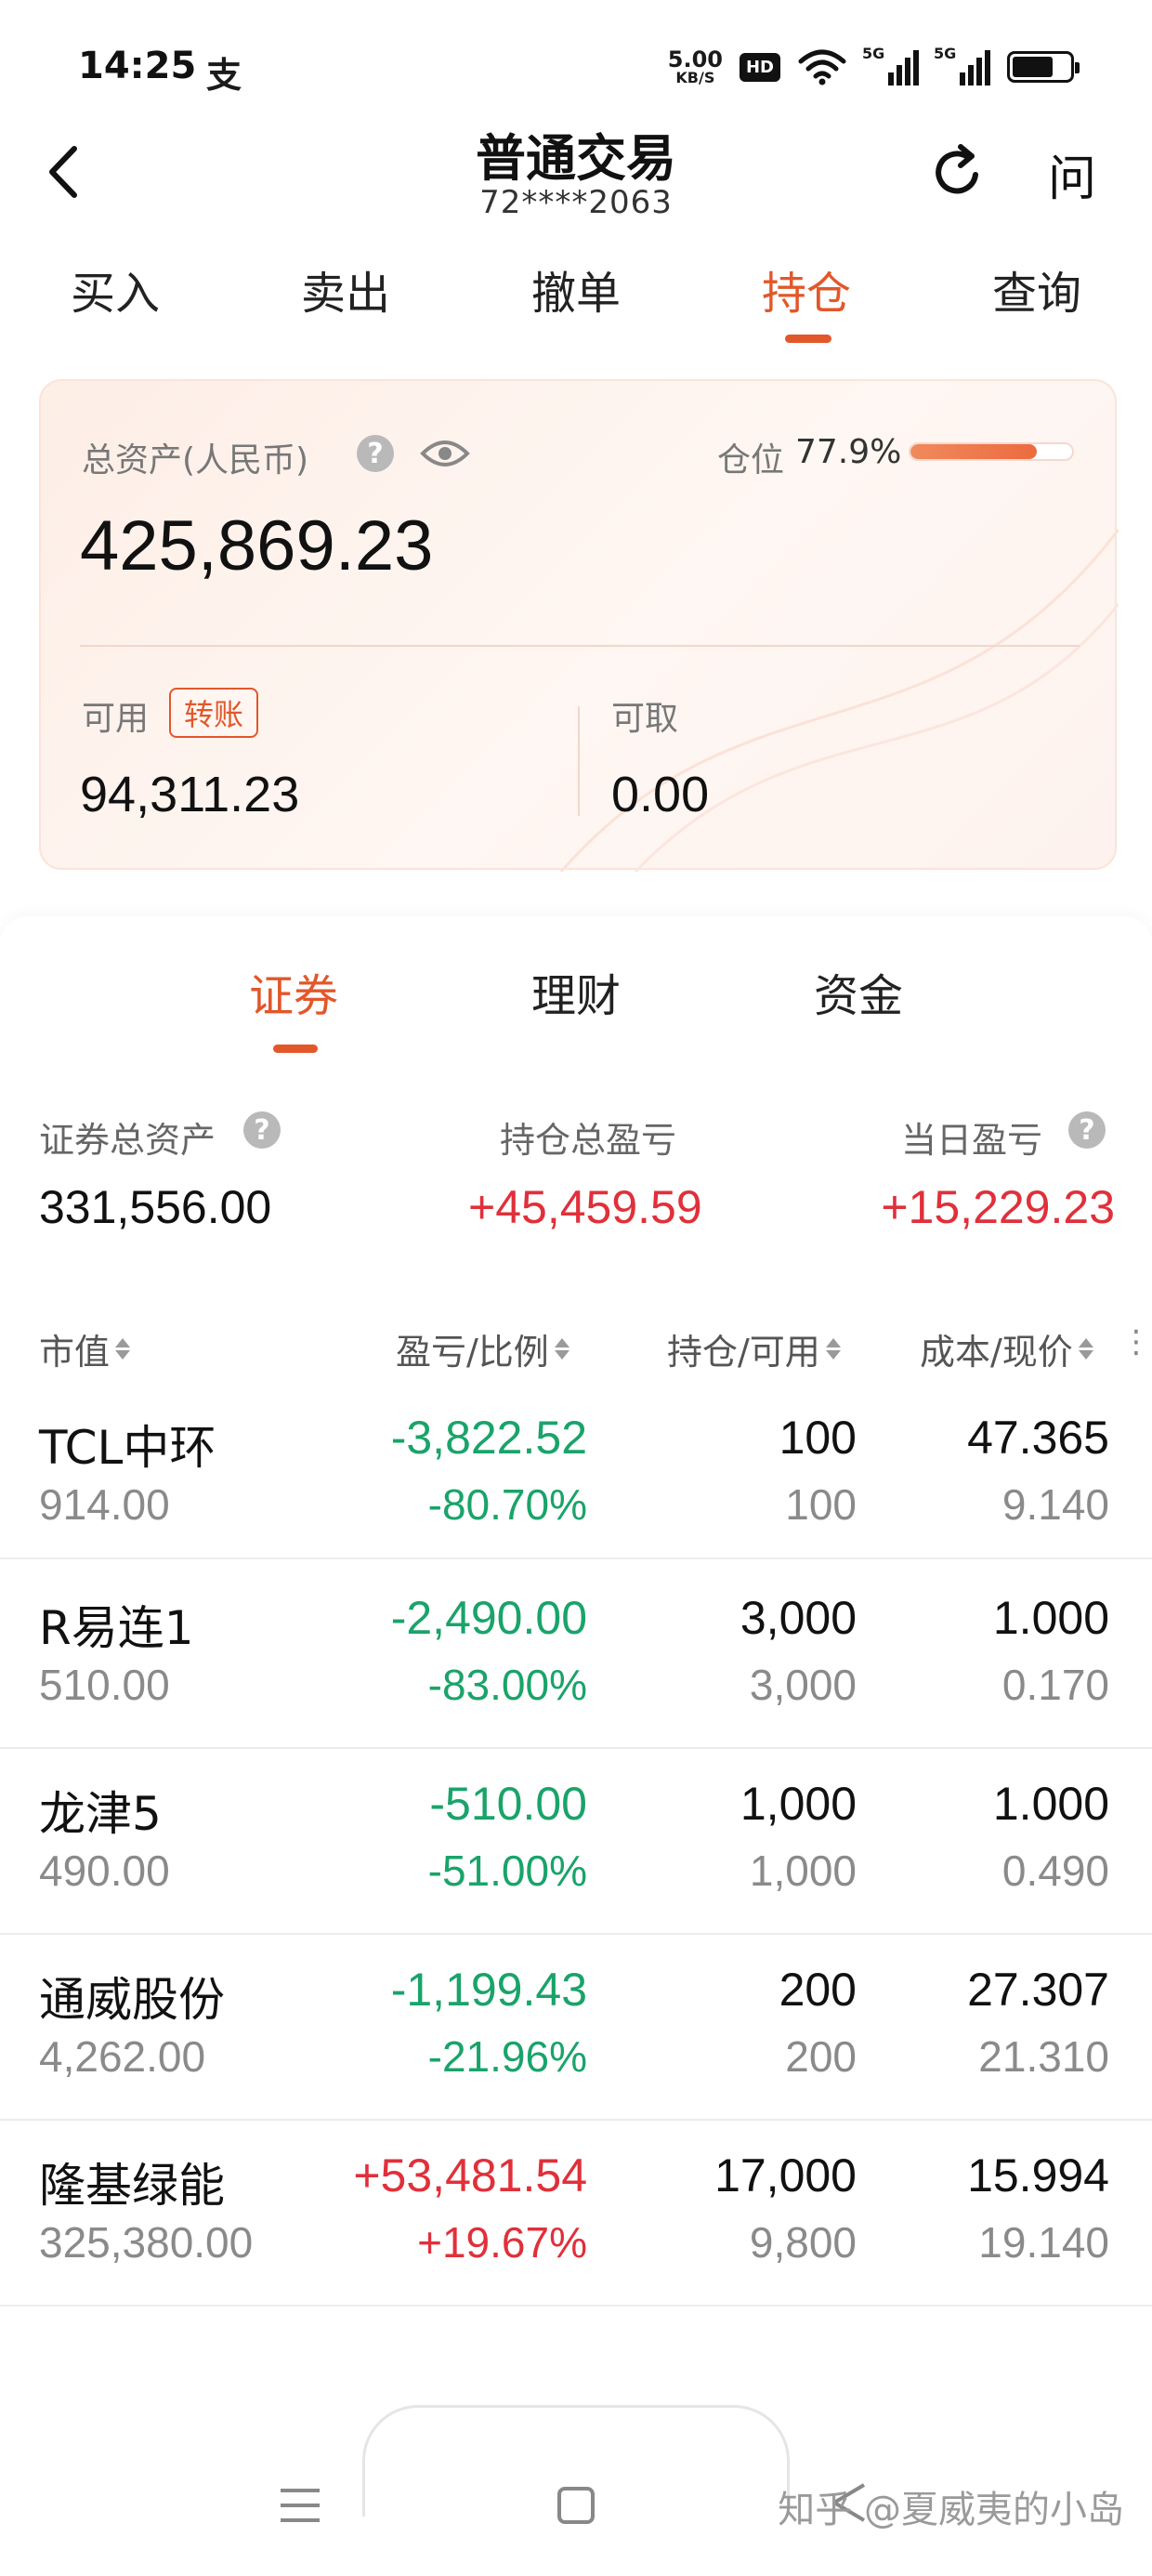 The image size is (1152, 2576). I want to click on current-price: 0.170, so click(1055, 1685).